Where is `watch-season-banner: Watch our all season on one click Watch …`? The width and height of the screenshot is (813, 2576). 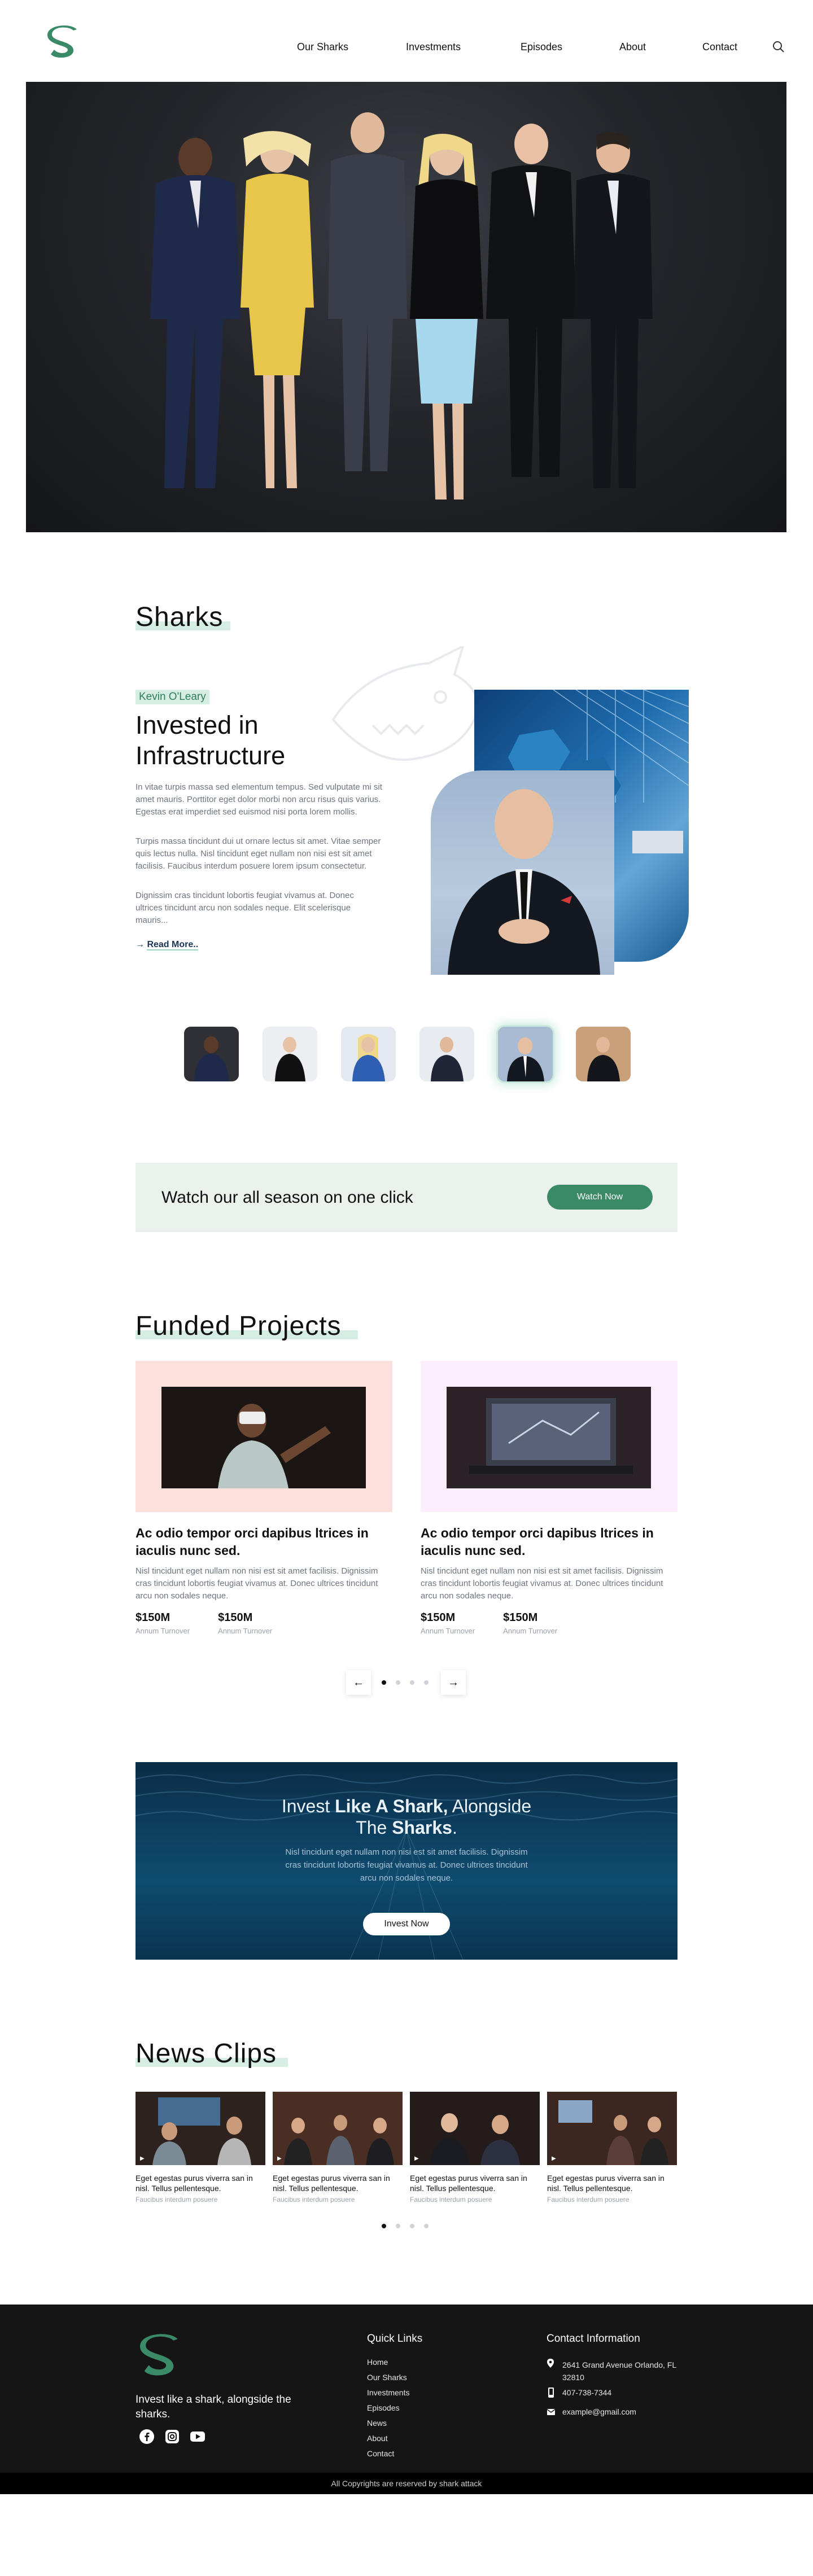
watch-season-banner: Watch our all season on one click Watch … is located at coordinates (407, 1197).